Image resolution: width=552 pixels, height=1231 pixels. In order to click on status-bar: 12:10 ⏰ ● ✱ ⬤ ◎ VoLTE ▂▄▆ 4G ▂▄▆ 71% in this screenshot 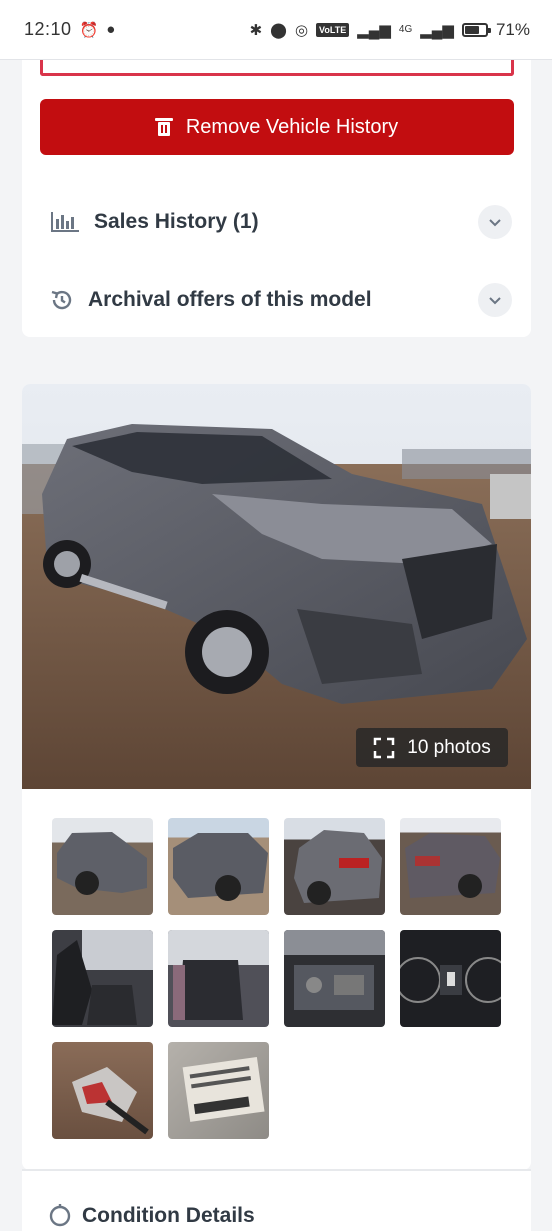, I will do `click(276, 30)`.